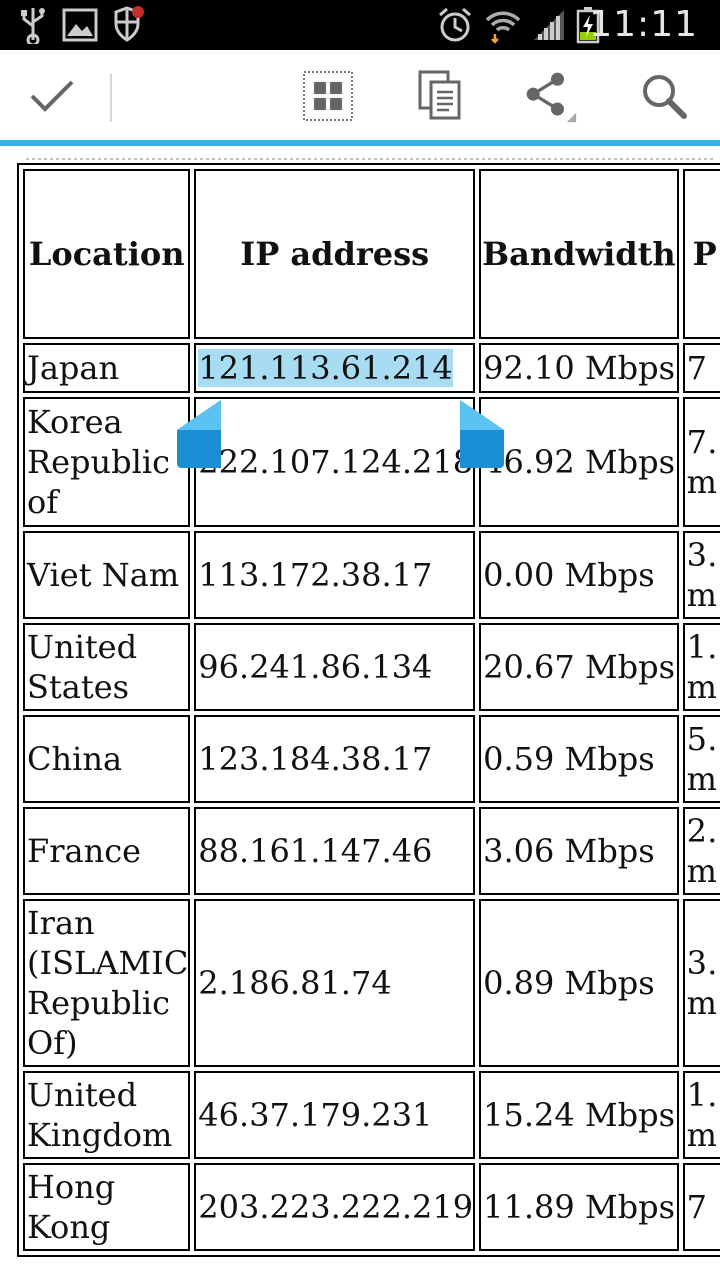 Image resolution: width=720 pixels, height=1280 pixels. What do you see at coordinates (579, 1207) in the screenshot?
I see `cell-bandwidth: 11.89 Mbps` at bounding box center [579, 1207].